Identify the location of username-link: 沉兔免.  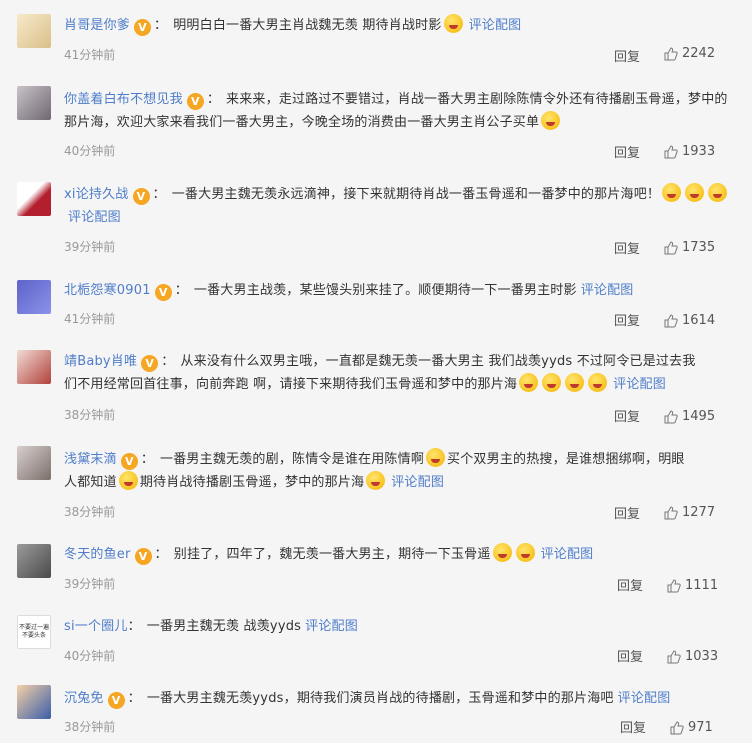
(84, 698).